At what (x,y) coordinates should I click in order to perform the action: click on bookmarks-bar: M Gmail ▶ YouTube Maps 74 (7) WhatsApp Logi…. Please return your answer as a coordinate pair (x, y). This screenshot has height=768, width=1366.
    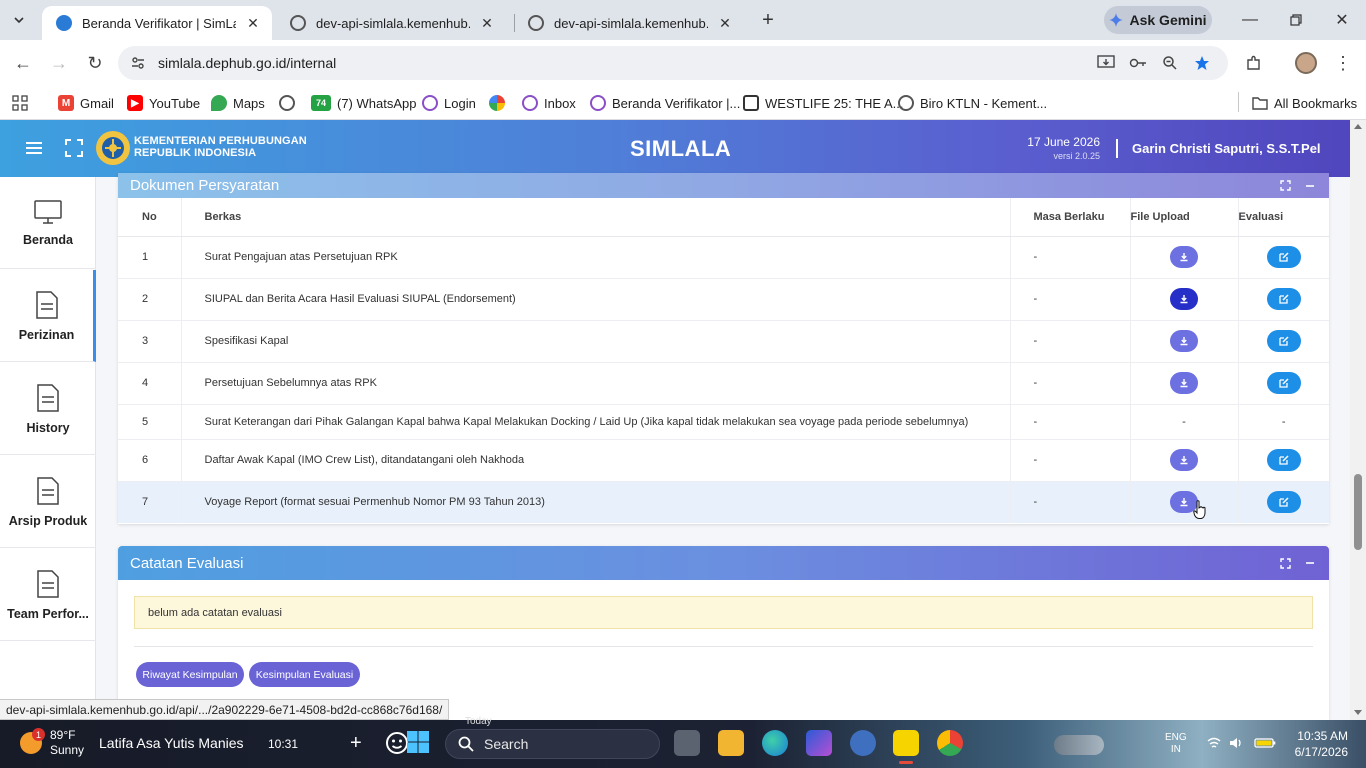
    Looking at the image, I should click on (683, 103).